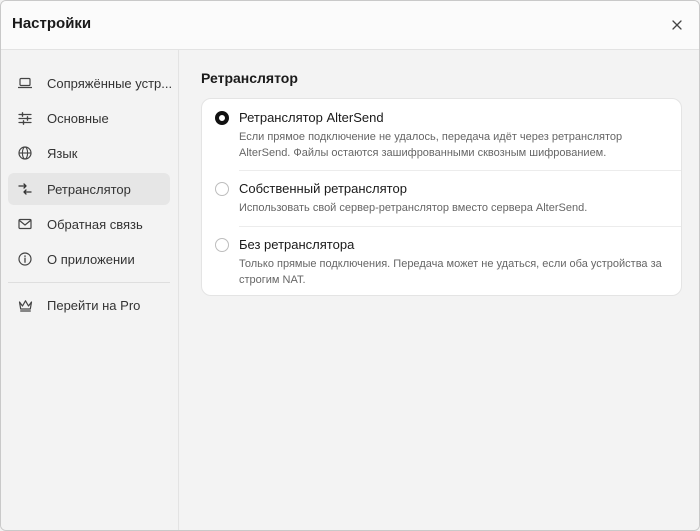 The image size is (700, 531). I want to click on sidebar-item-label: Основные, so click(78, 118).